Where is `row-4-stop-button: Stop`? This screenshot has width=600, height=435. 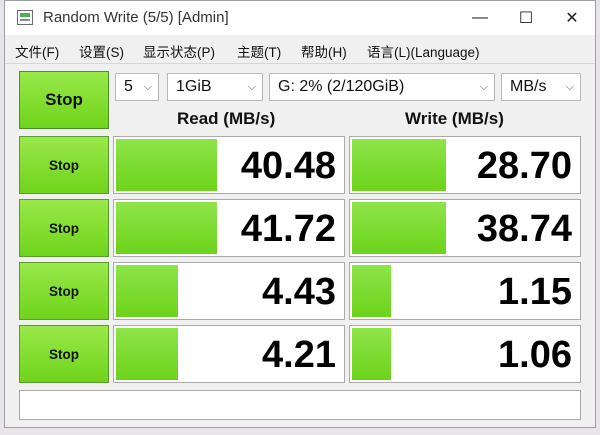
row-4-stop-button: Stop is located at coordinates (64, 354).